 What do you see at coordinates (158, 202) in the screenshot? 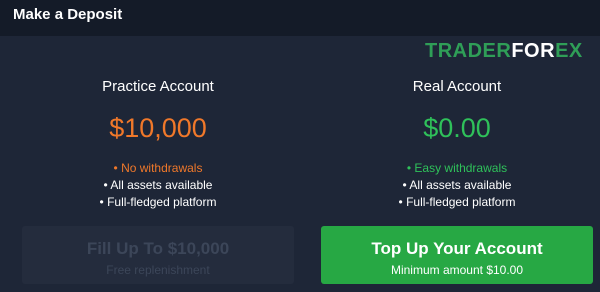
I see `practice-feature-platform: • Full-fledged platform` at bounding box center [158, 202].